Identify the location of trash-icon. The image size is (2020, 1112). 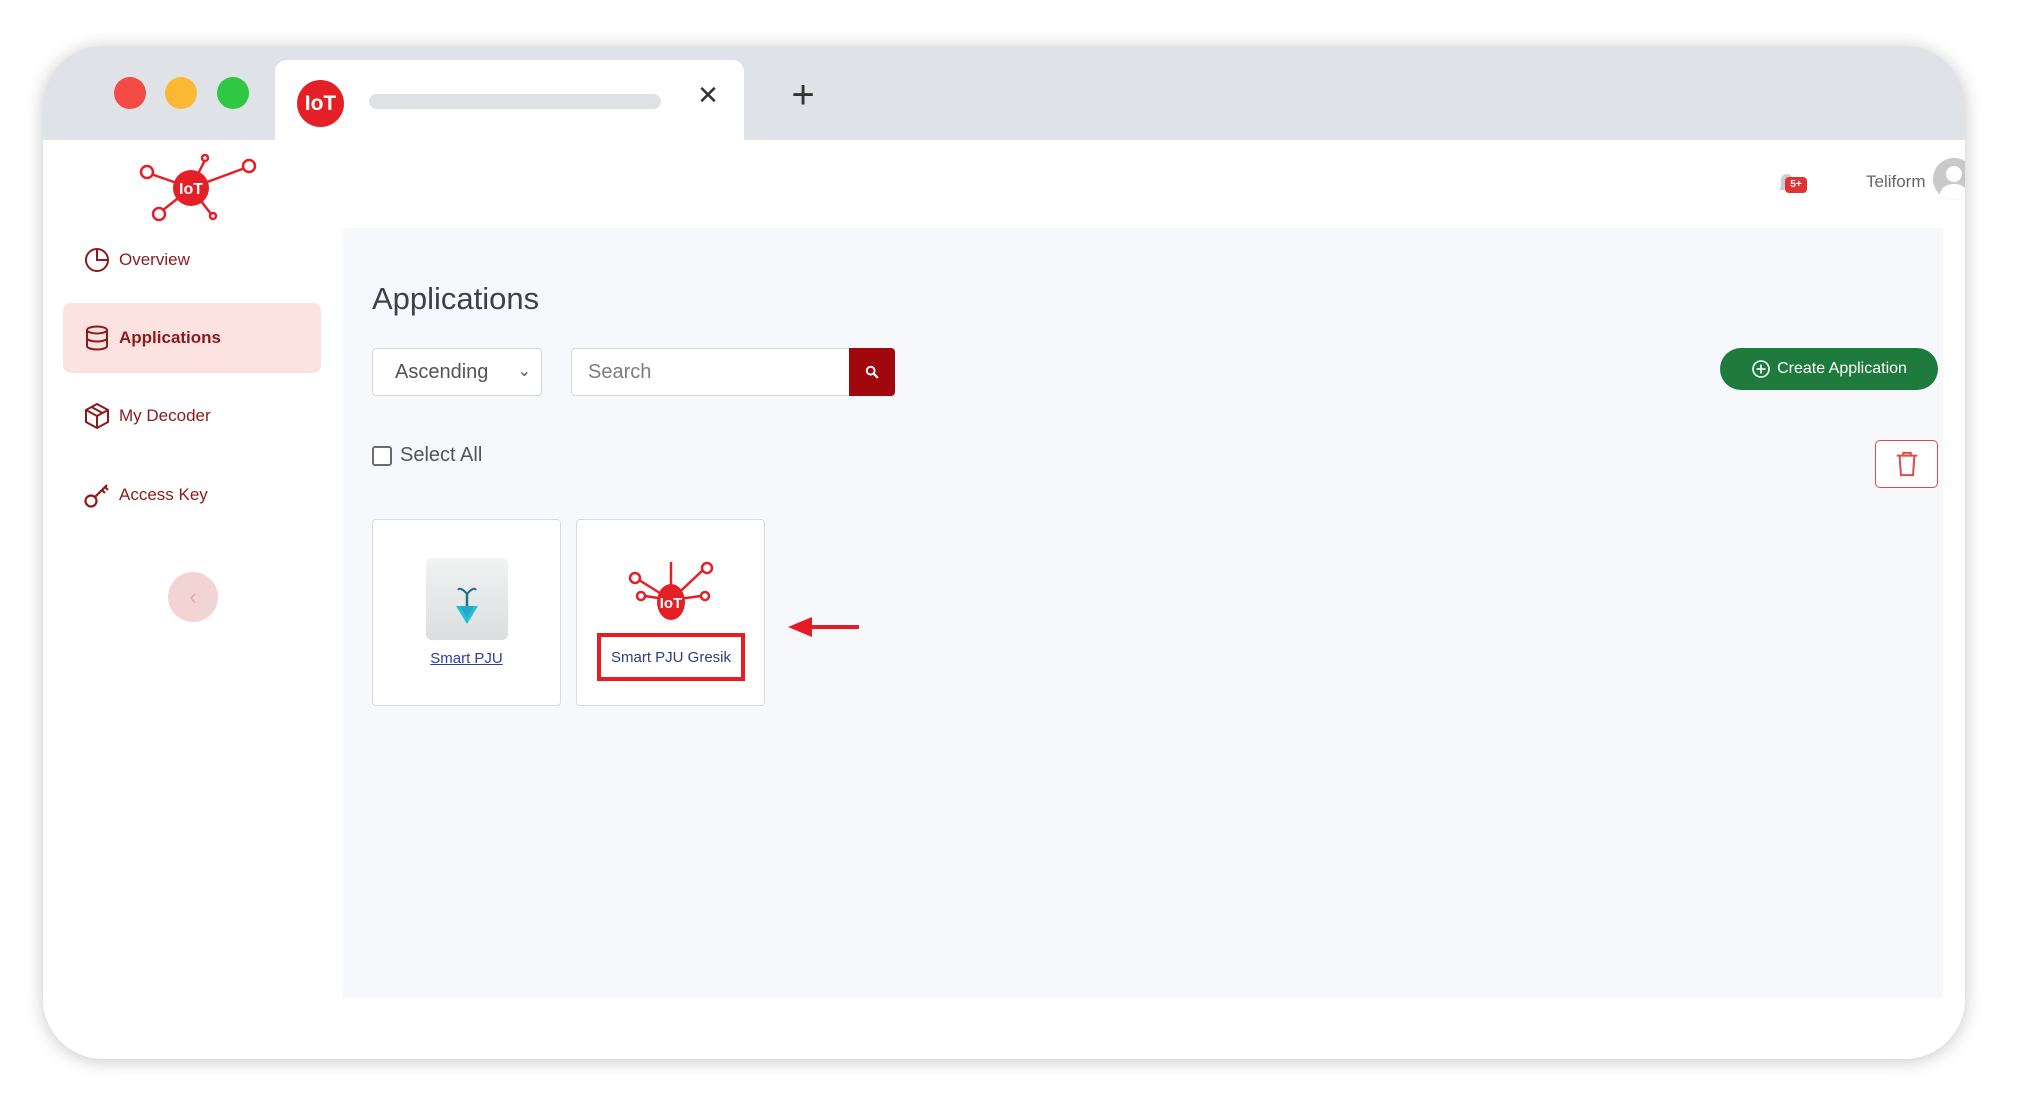
(1906, 464).